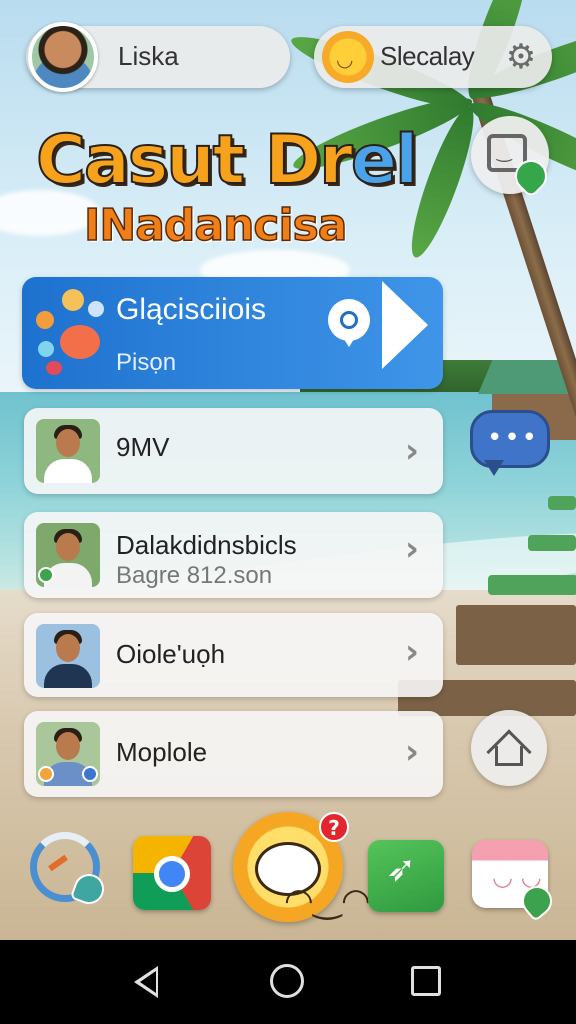  What do you see at coordinates (233, 451) in the screenshot?
I see `list-item: 9MV ›` at bounding box center [233, 451].